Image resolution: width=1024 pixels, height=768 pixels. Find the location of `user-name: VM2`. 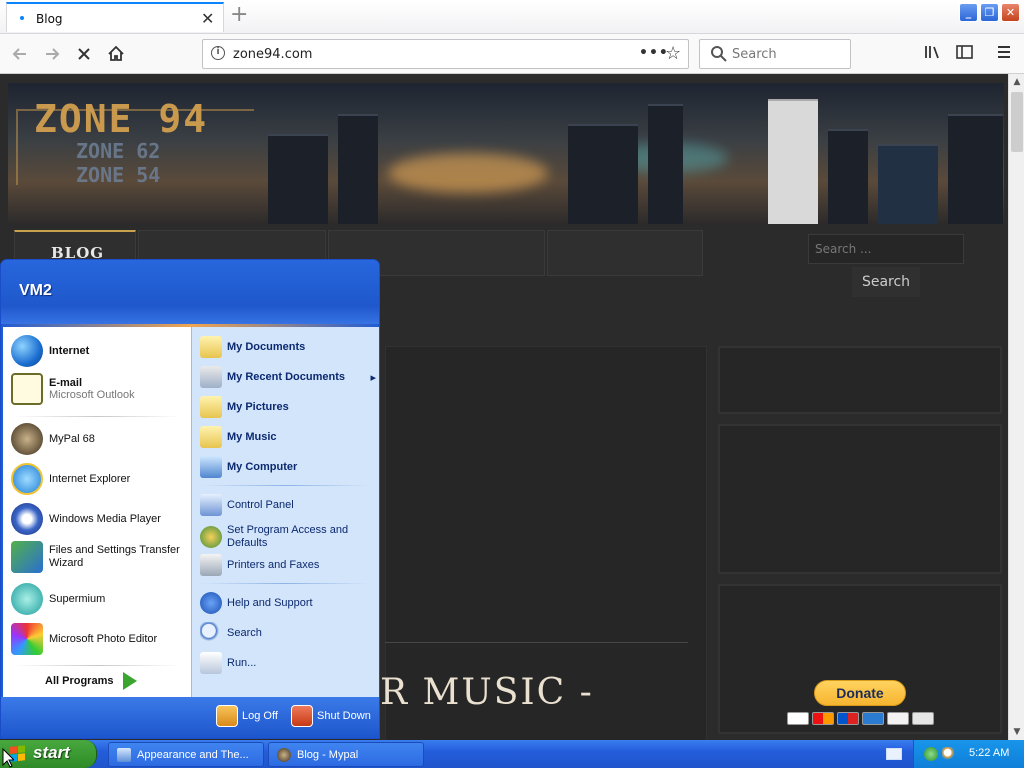

user-name: VM2 is located at coordinates (35, 290).